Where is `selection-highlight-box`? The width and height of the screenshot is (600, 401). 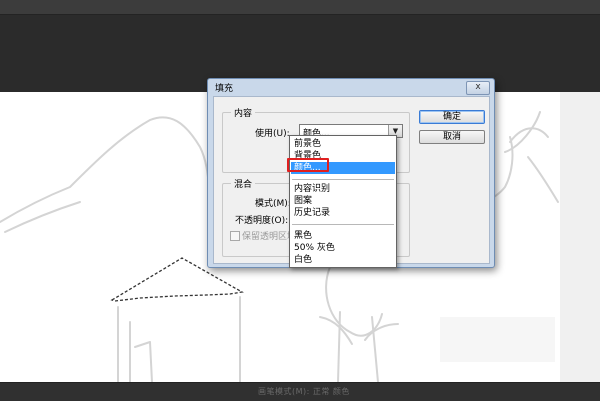
selection-highlight-box is located at coordinates (308, 165).